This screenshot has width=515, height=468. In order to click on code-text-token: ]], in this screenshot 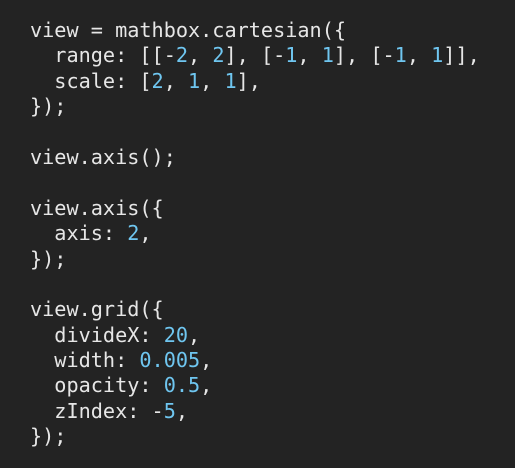, I will do `click(461, 55)`.